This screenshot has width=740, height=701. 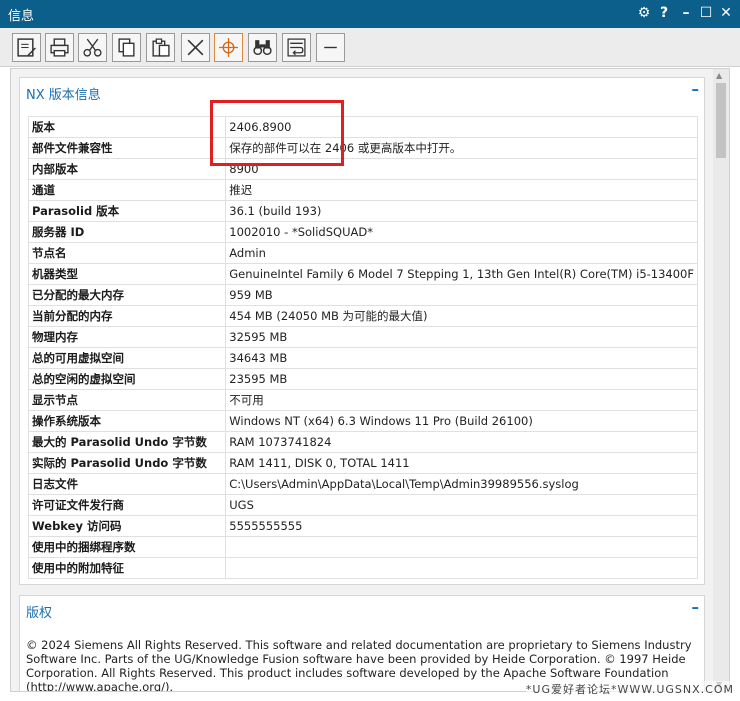 What do you see at coordinates (127, 484) in the screenshot?
I see `row-key: 日志文件` at bounding box center [127, 484].